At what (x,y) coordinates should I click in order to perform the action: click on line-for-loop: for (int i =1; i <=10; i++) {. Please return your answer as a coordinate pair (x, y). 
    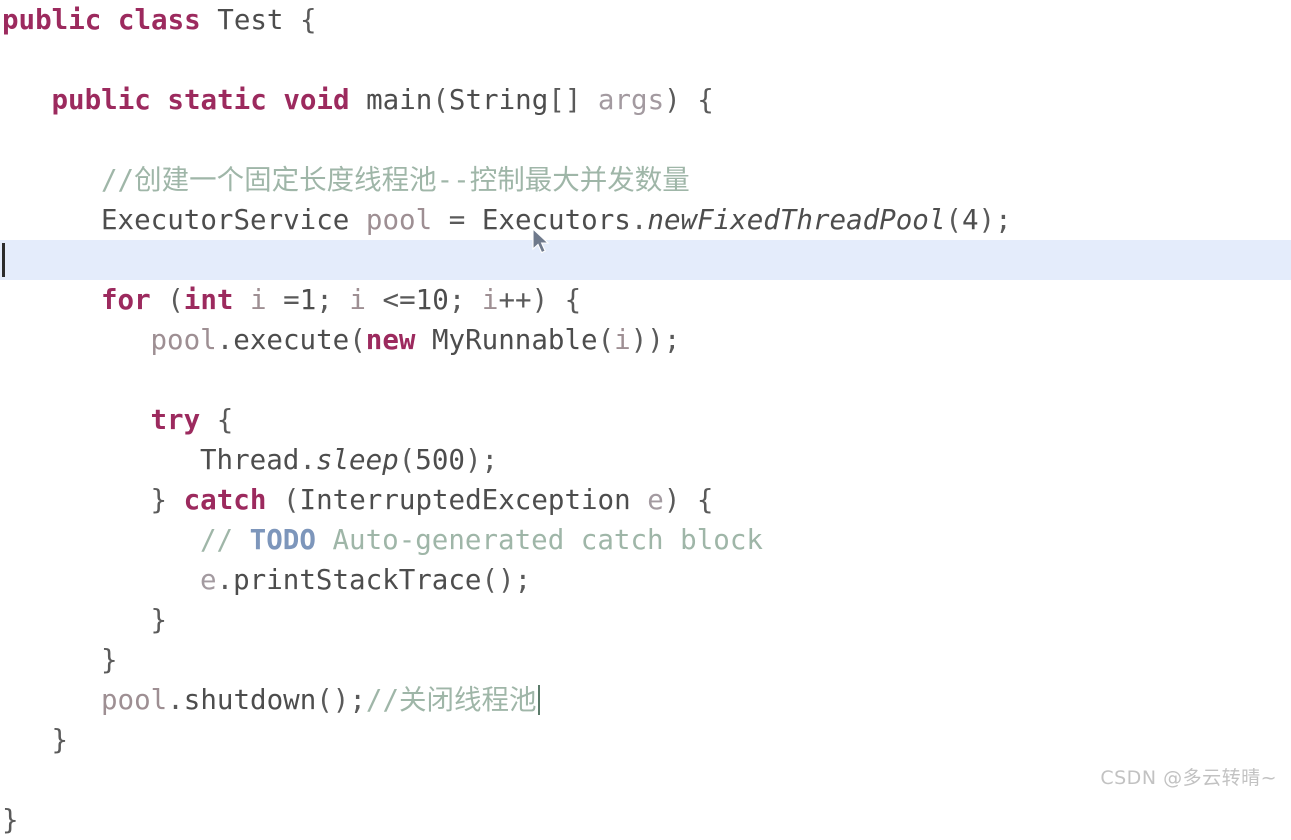
    Looking at the image, I should click on (645, 300).